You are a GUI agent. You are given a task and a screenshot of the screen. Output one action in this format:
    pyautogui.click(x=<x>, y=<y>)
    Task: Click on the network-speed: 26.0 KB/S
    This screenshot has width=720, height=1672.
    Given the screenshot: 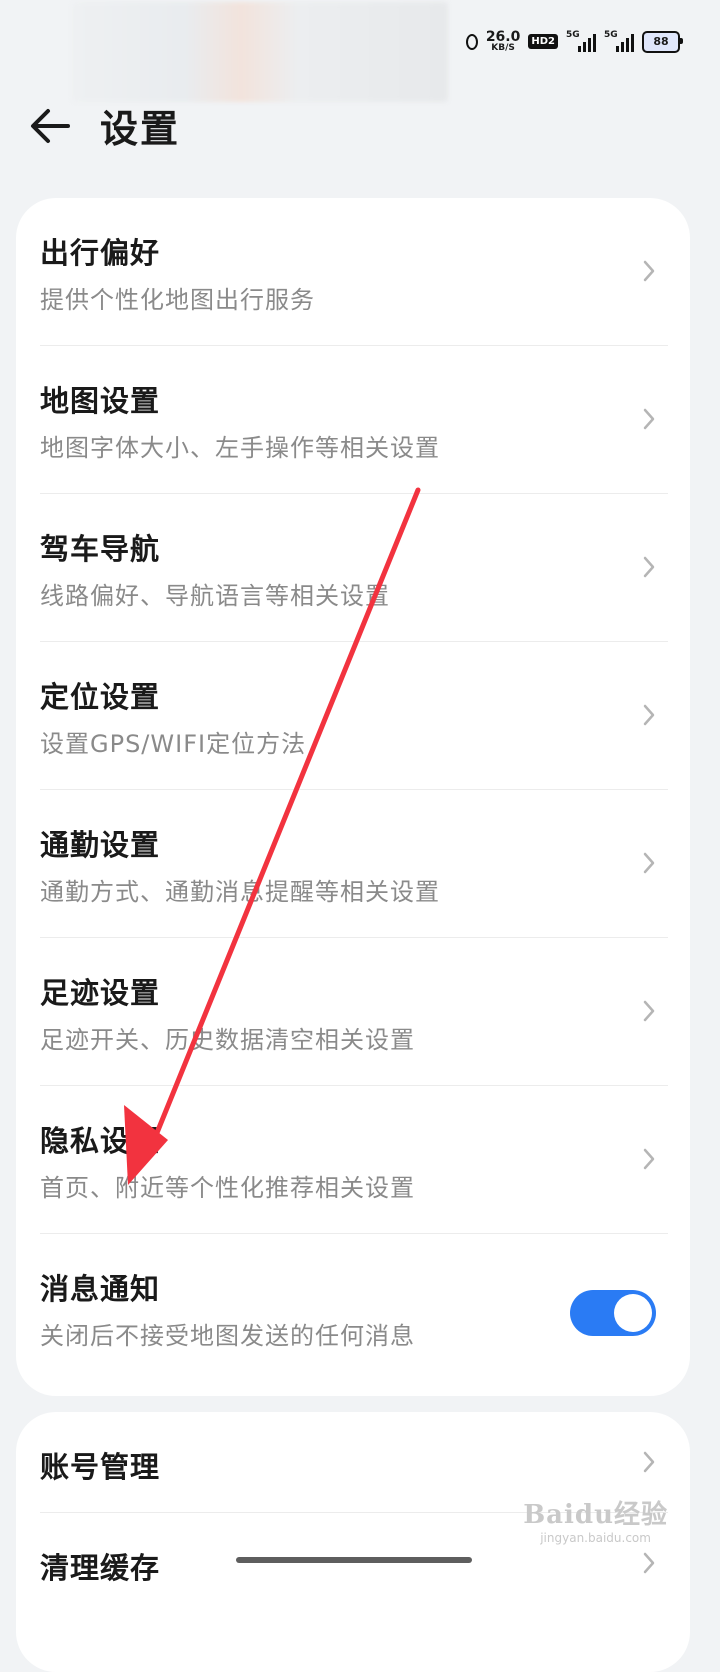 What is the action you would take?
    pyautogui.click(x=503, y=41)
    